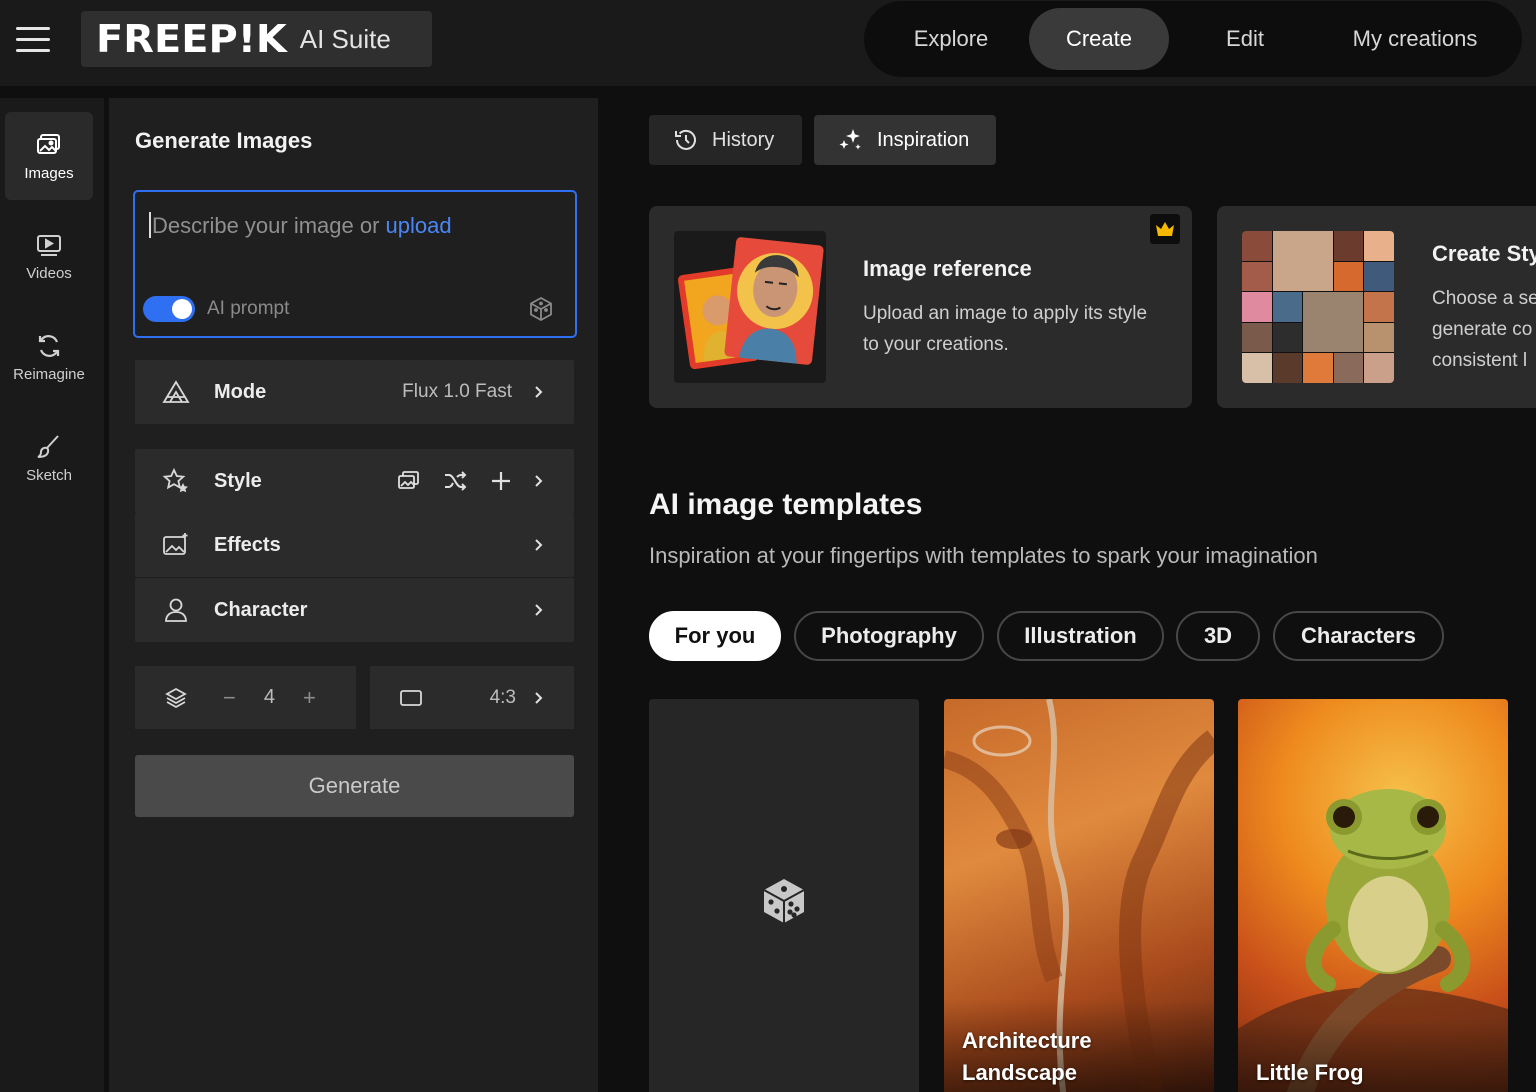 The height and width of the screenshot is (1092, 1536). What do you see at coordinates (1027, 1056) in the screenshot?
I see `tile-label: Architecture Landscape` at bounding box center [1027, 1056].